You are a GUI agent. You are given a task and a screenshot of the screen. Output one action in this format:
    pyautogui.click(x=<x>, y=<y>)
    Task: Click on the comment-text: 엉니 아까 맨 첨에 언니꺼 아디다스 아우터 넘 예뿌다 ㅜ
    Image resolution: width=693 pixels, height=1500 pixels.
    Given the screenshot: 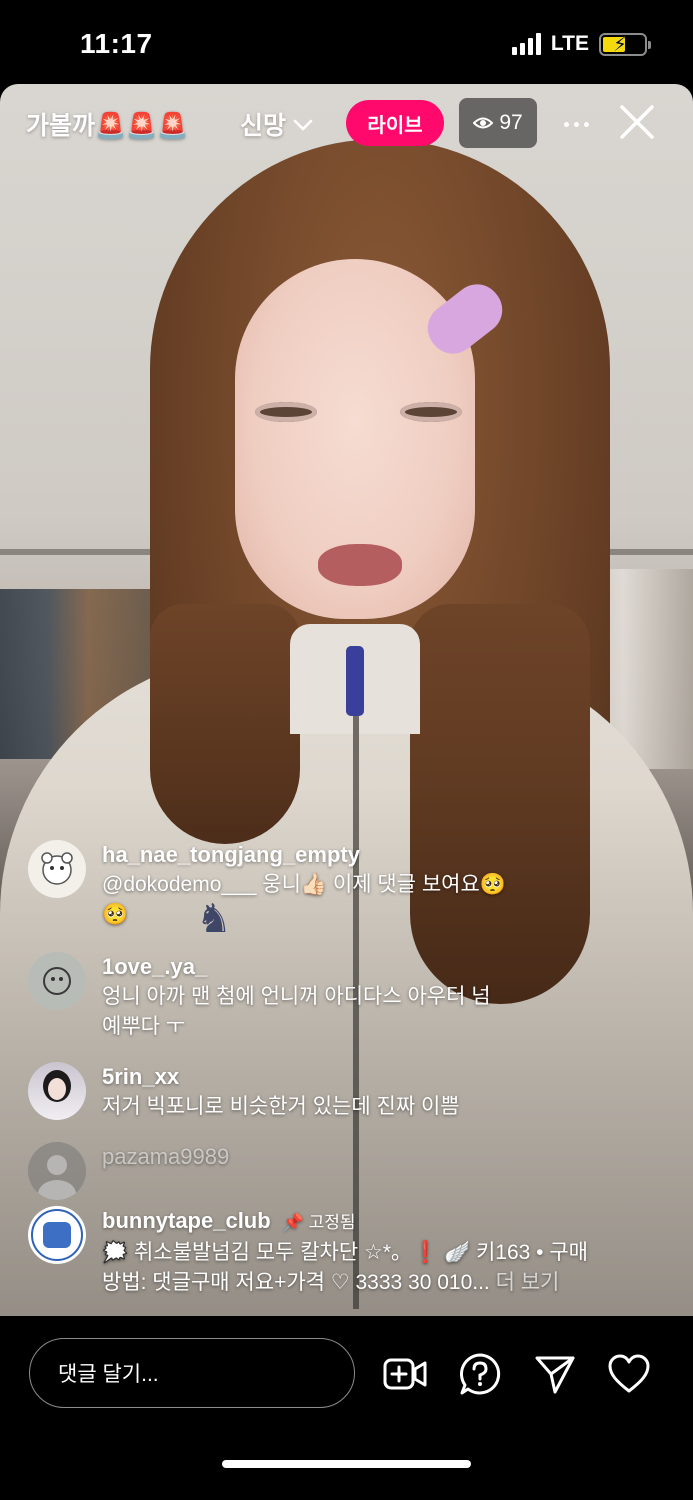 What is the action you would take?
    pyautogui.click(x=296, y=1011)
    